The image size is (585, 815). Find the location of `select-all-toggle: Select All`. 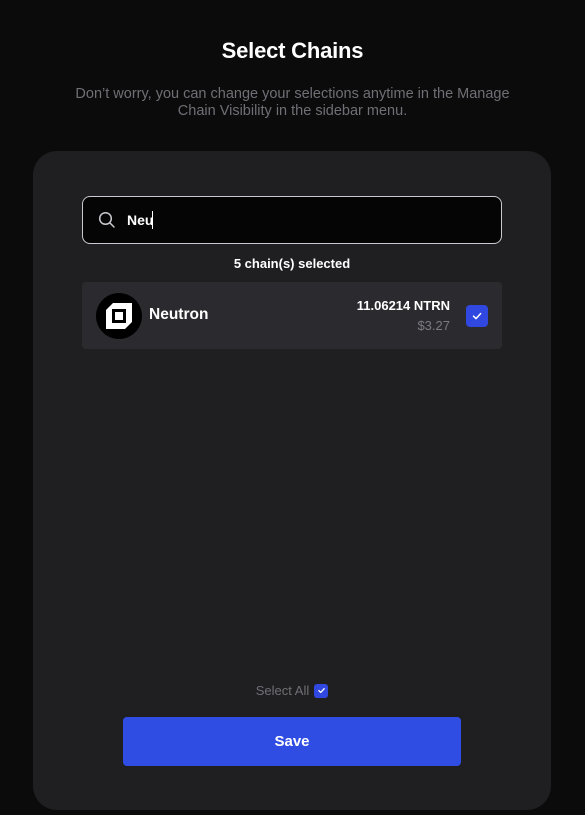

select-all-toggle: Select All is located at coordinates (292, 690).